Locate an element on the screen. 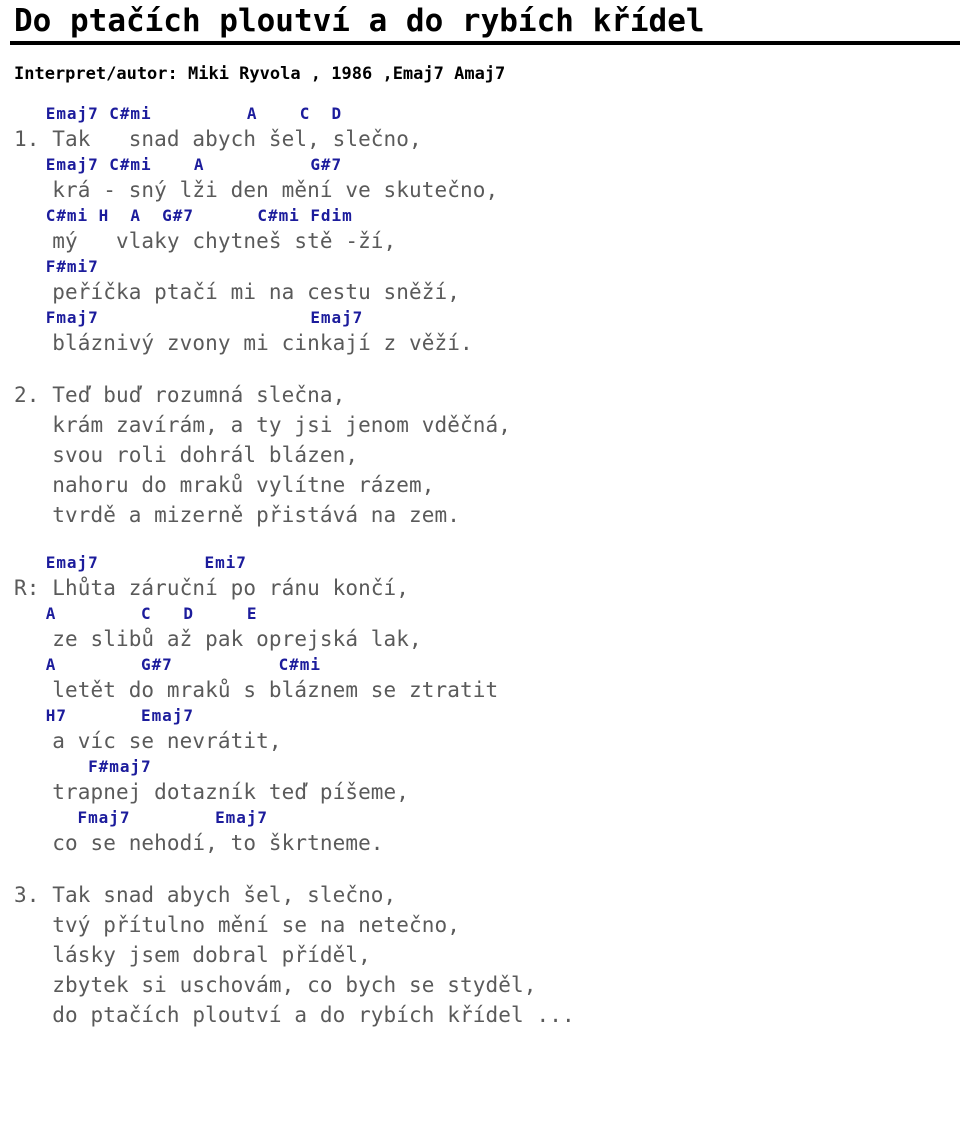 Image resolution: width=960 pixels, height=1123 pixels. chord-line: F#mi7 is located at coordinates (56, 266).